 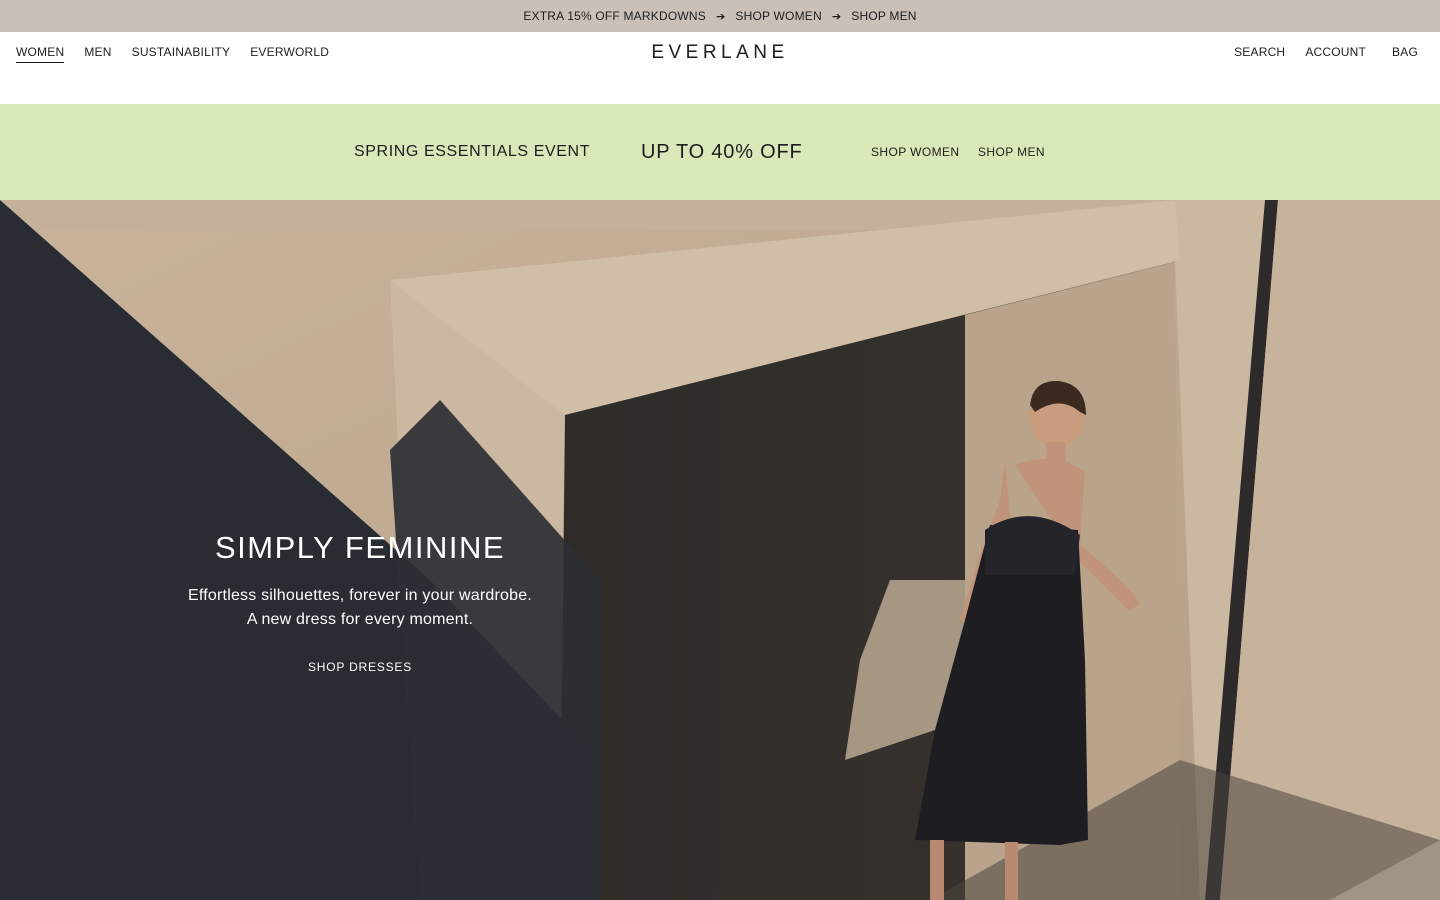 What do you see at coordinates (360, 547) in the screenshot?
I see `hero-title: SIMPLY FEMININE` at bounding box center [360, 547].